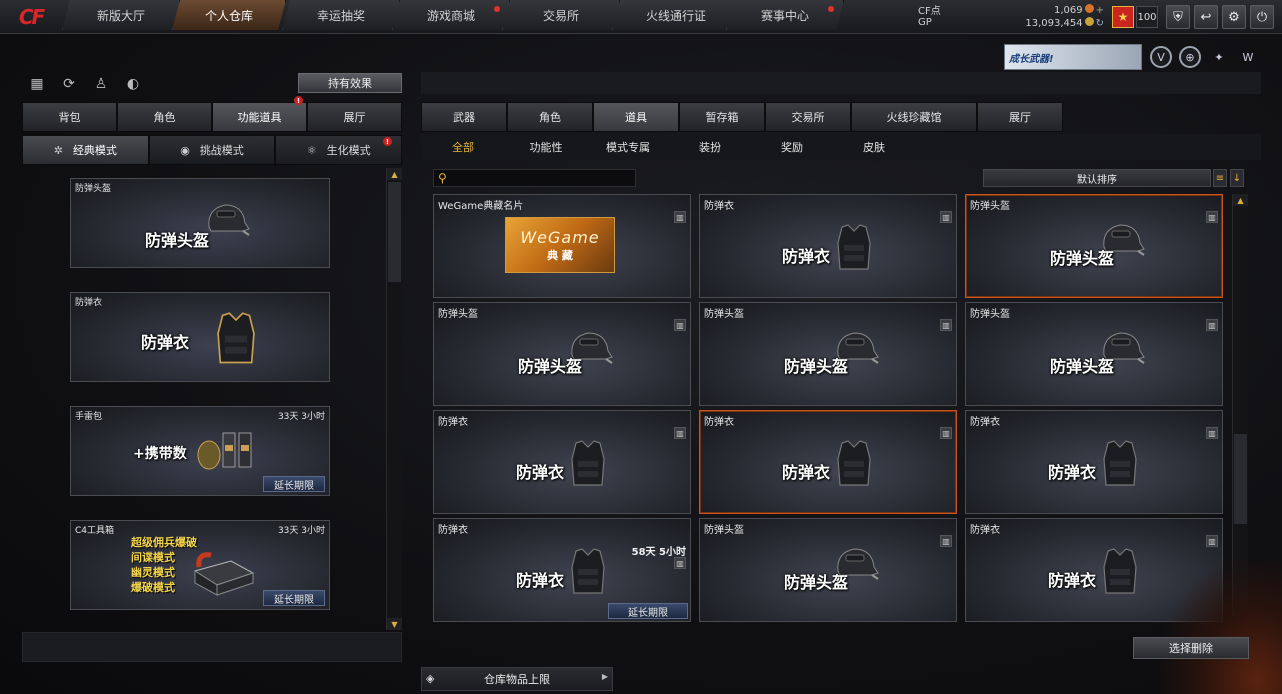 The height and width of the screenshot is (694, 1282). I want to click on storage-capacity-button: ◈ 仓库物品上限 ▶, so click(517, 679).